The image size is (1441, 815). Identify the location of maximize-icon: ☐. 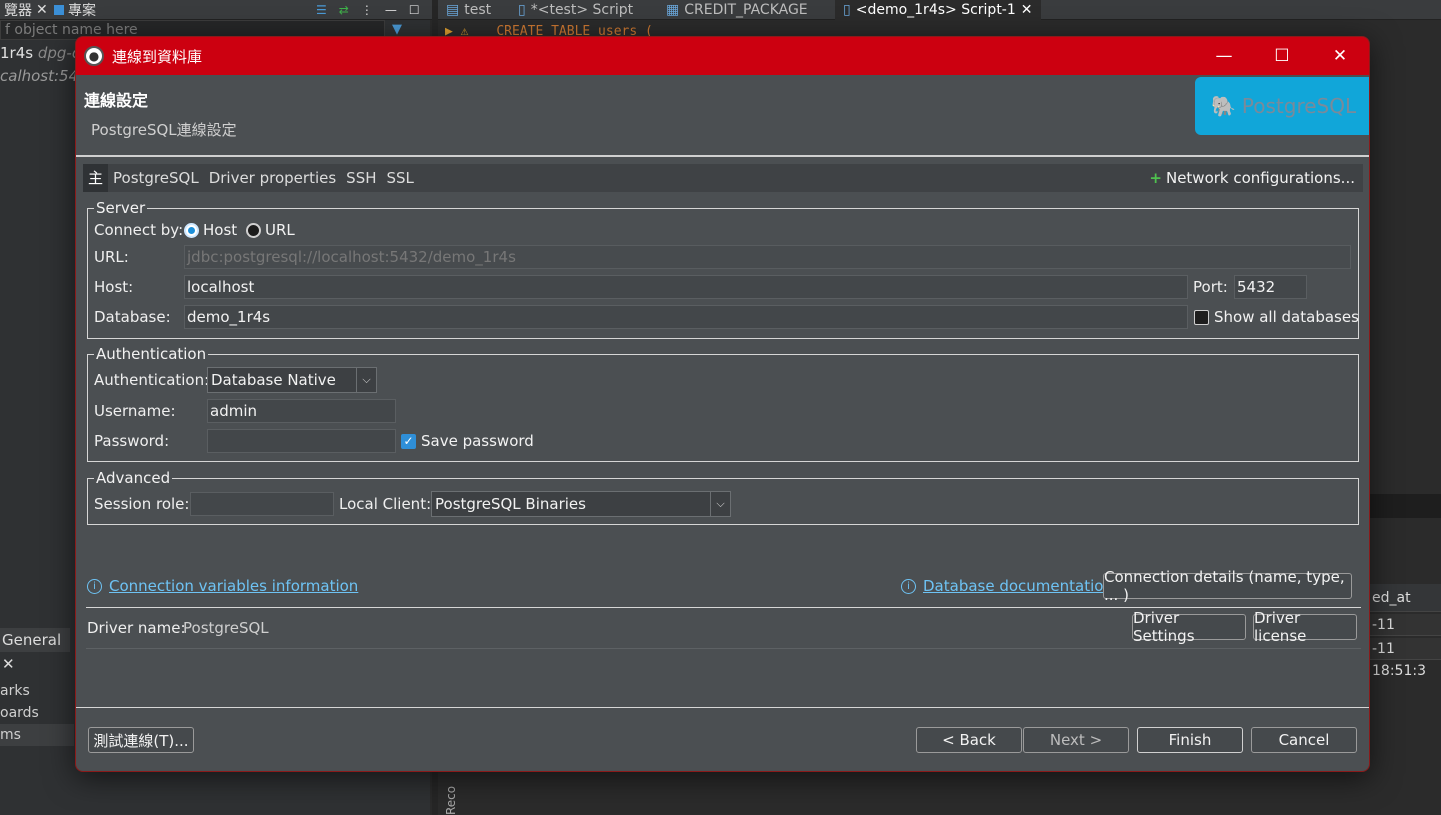
(414, 10).